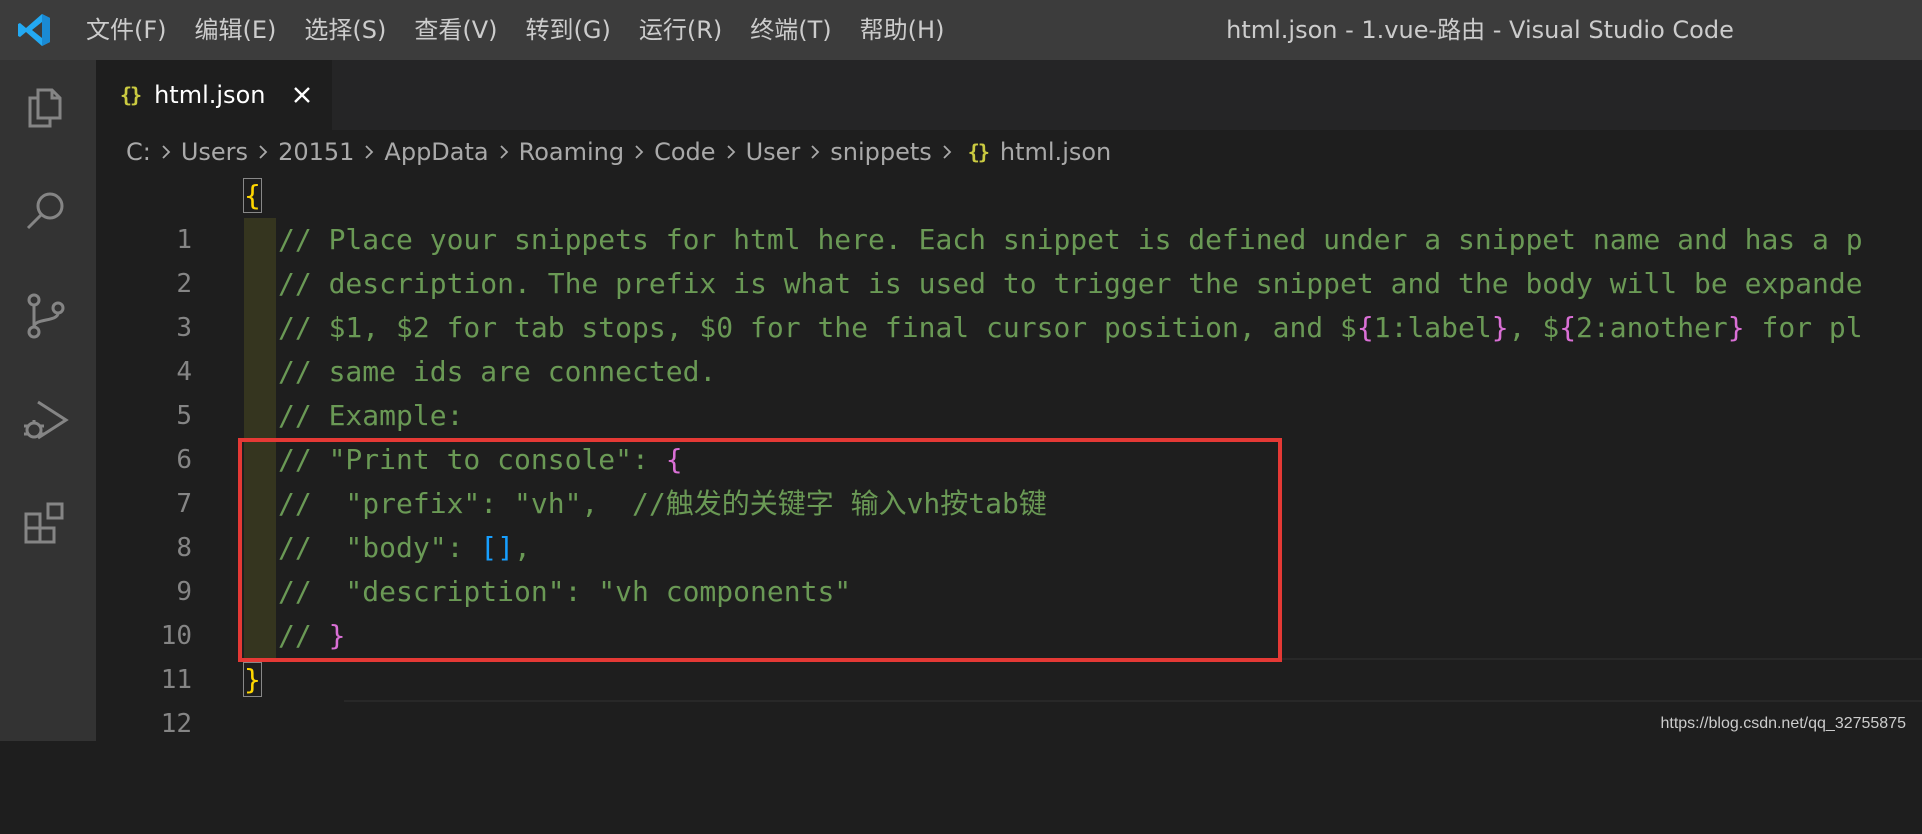 The image size is (1922, 834). Describe the element at coordinates (790, 30) in the screenshot. I see `menu-terminal: 终端(T)` at that location.